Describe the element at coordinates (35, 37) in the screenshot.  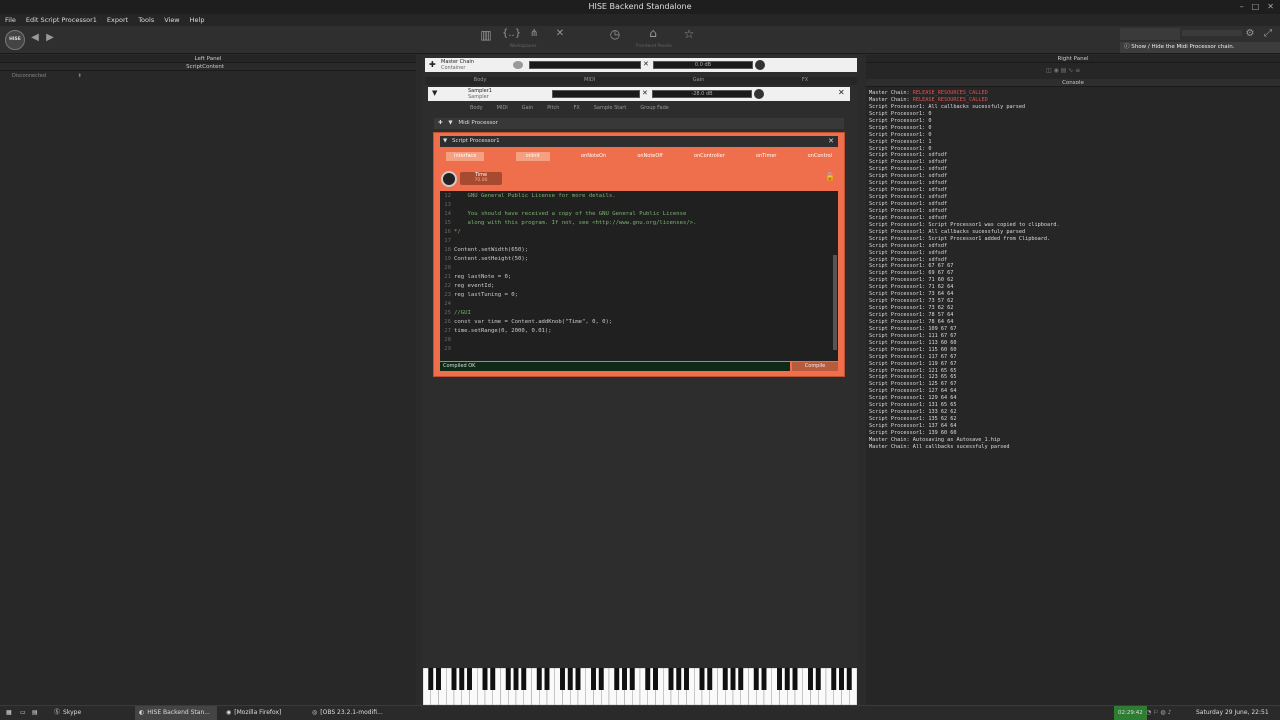
I see `back-icon: ◀` at that location.